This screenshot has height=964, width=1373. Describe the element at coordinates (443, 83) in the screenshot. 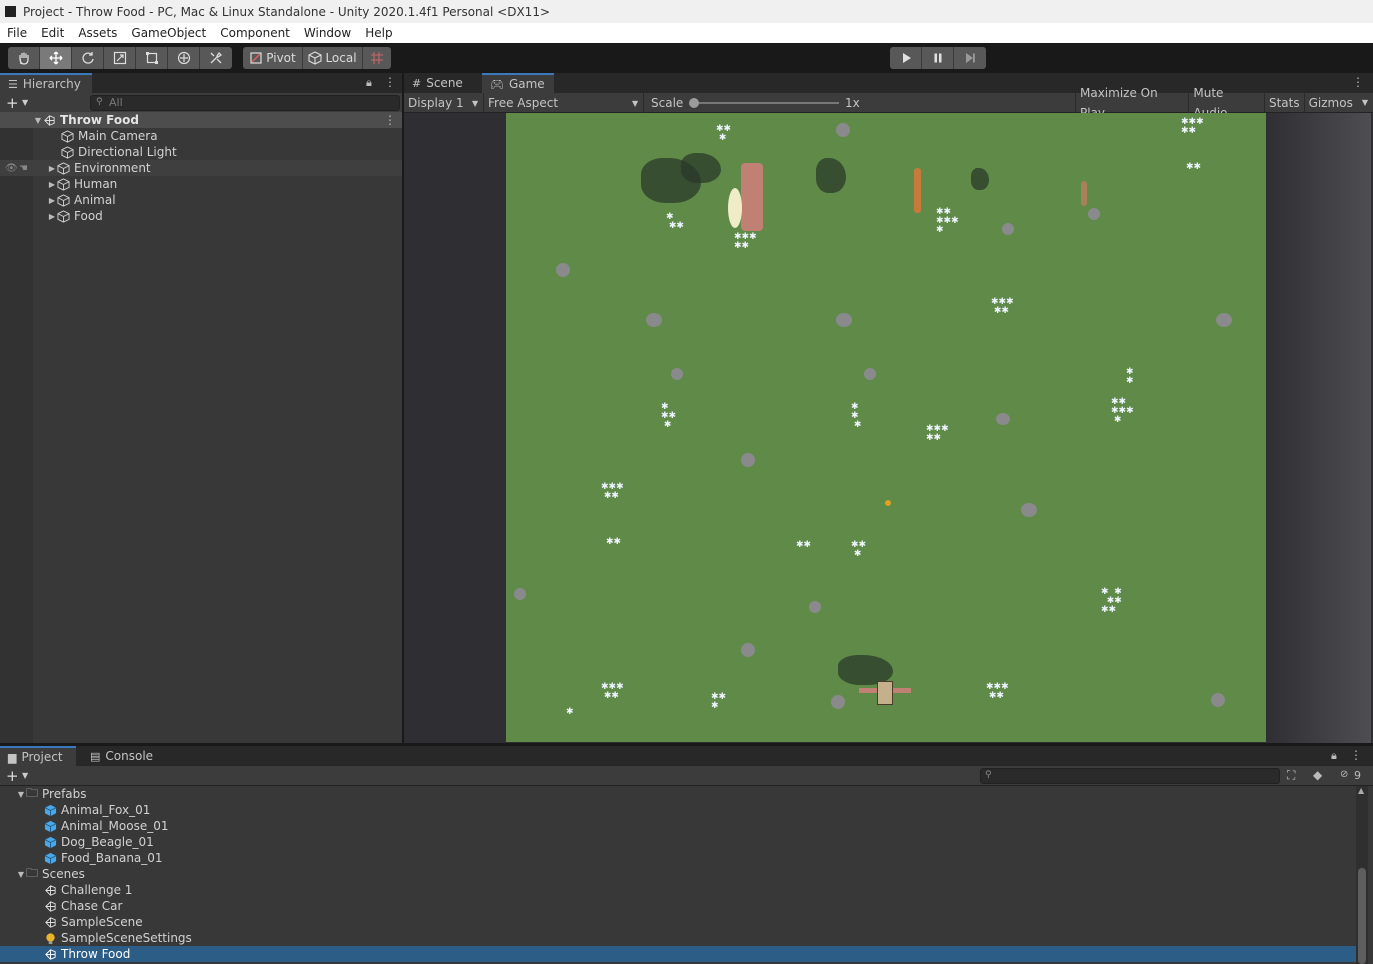

I see `tab-scene: # Scene` at that location.